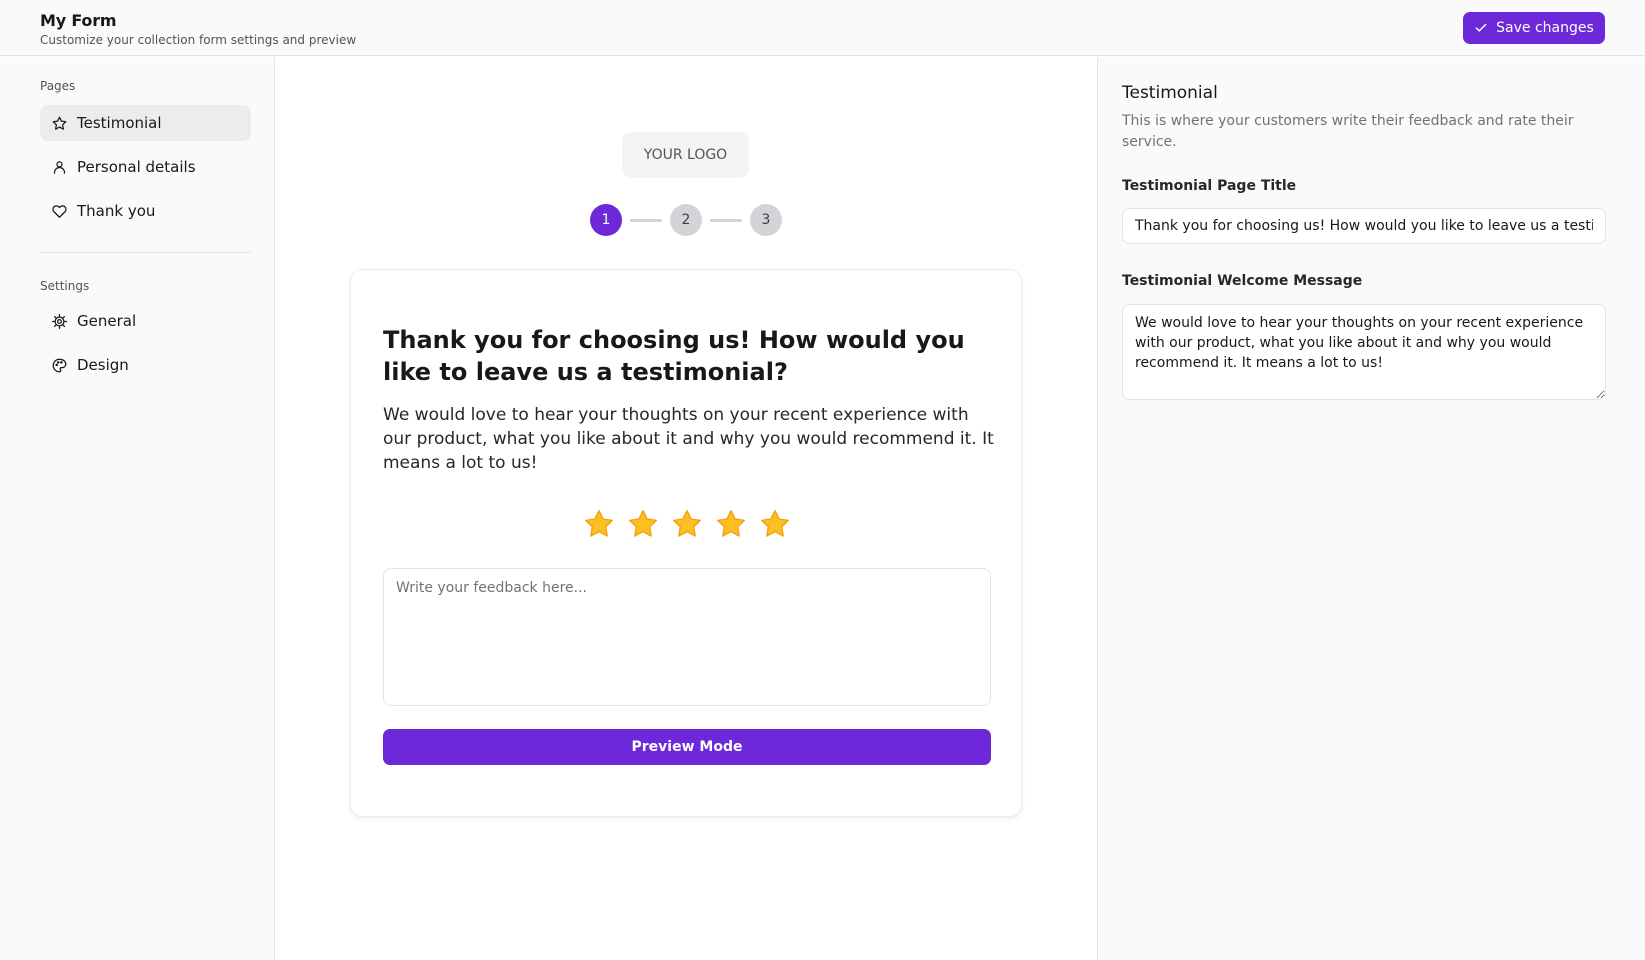  I want to click on save-changes-button: Save changes, so click(1534, 28).